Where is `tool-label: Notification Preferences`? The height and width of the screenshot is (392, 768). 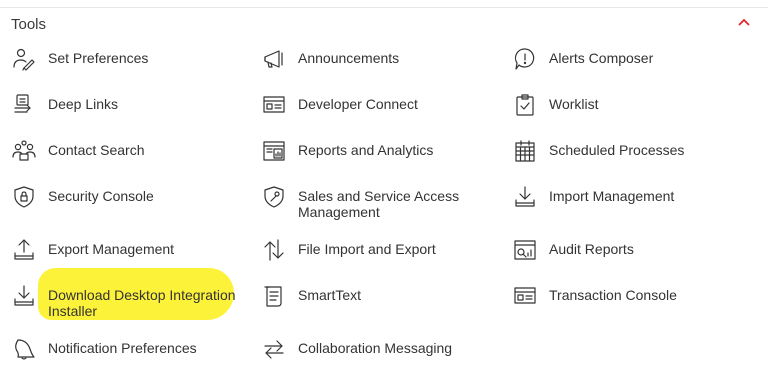
tool-label: Notification Preferences is located at coordinates (122, 348).